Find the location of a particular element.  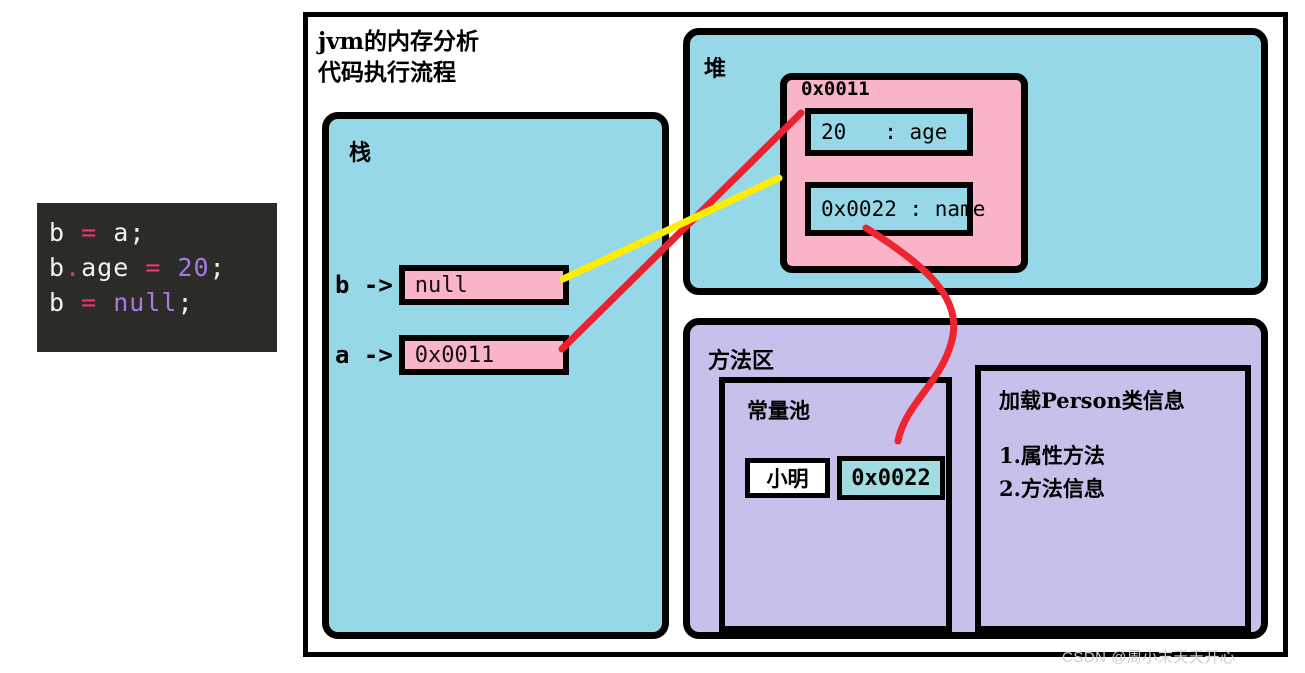

heap-field-name: 0x0022 : name is located at coordinates (895, 209).